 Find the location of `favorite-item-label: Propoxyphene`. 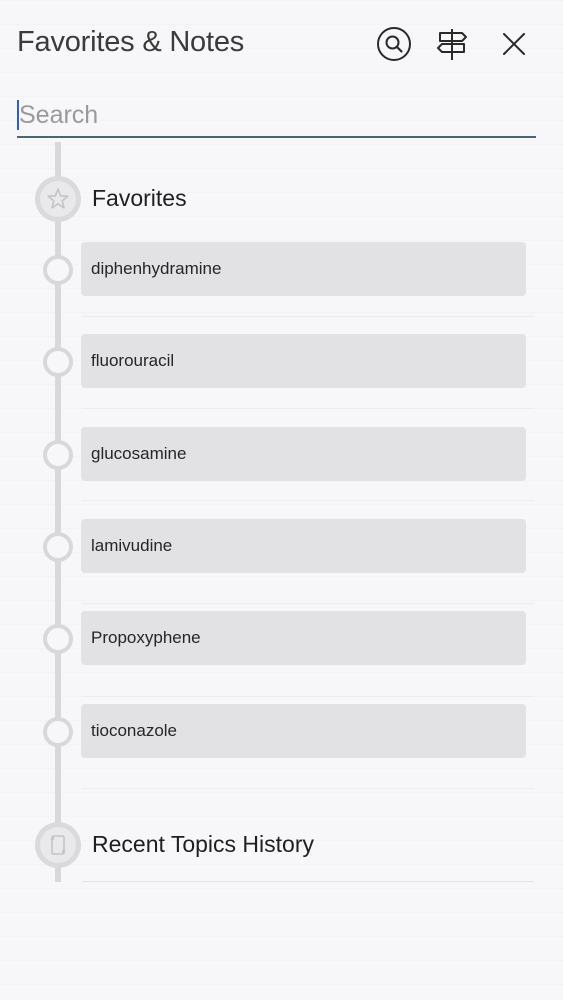

favorite-item-label: Propoxyphene is located at coordinates (146, 637).